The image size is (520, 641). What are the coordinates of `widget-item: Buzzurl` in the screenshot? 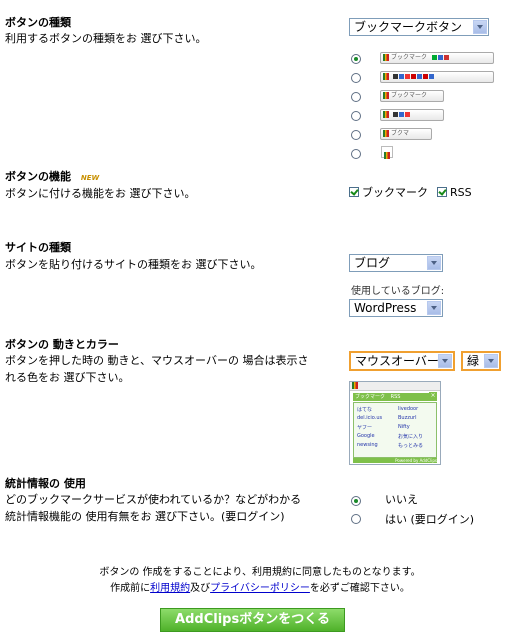 It's located at (407, 418).